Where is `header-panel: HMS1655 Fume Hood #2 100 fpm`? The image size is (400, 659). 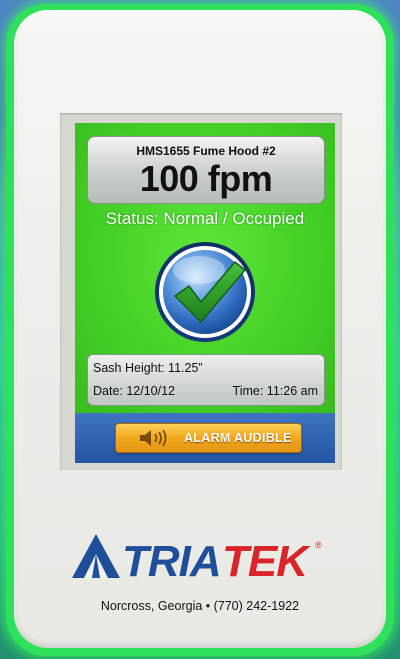 header-panel: HMS1655 Fume Hood #2 100 fpm is located at coordinates (206, 170).